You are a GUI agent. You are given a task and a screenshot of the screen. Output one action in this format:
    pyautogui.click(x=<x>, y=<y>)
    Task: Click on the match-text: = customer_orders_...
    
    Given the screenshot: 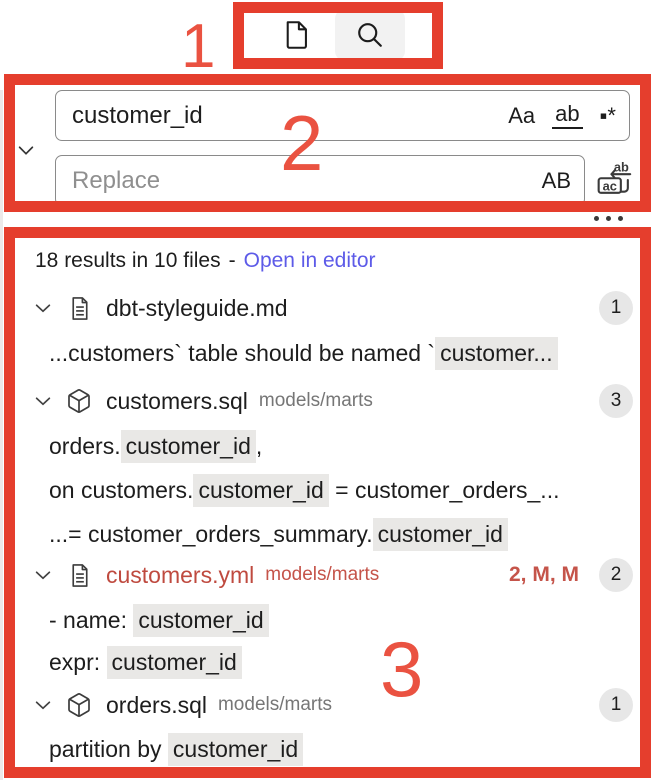 What is the action you would take?
    pyautogui.click(x=444, y=489)
    